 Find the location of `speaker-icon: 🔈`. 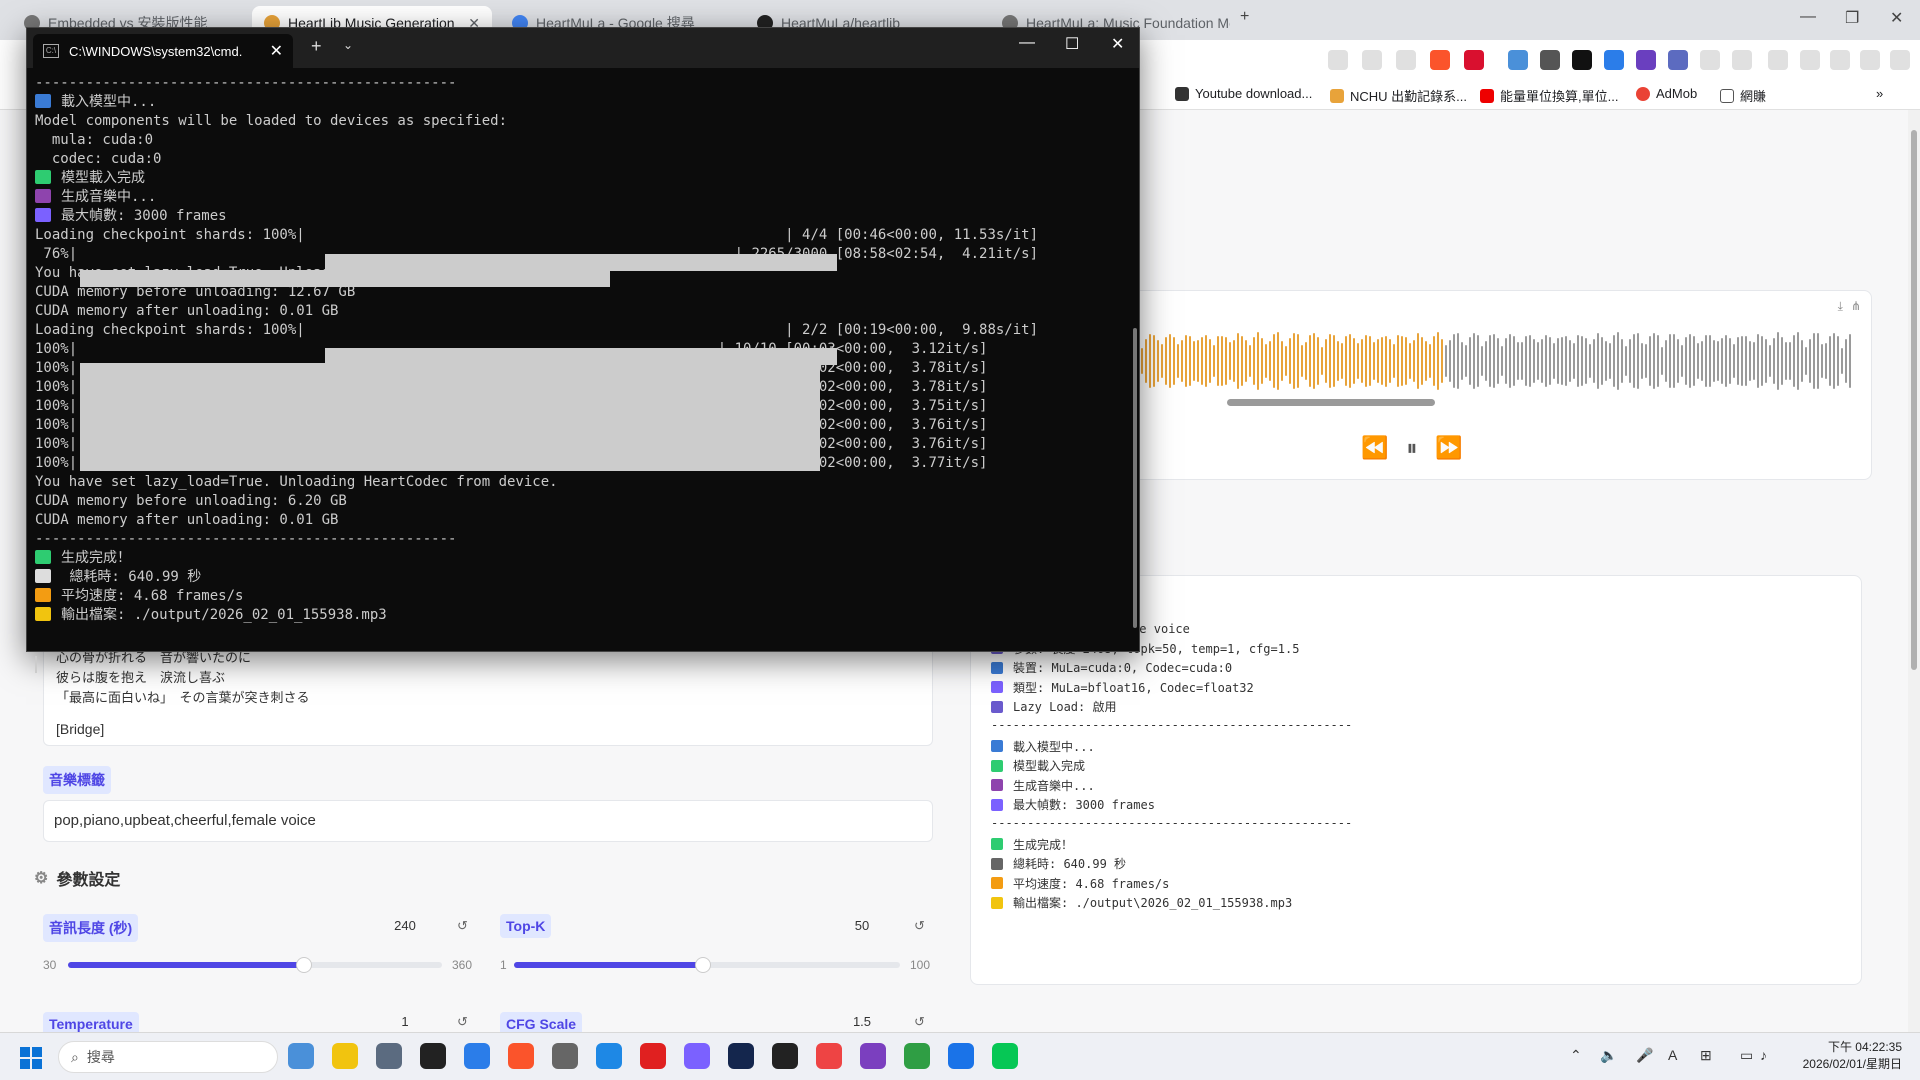

speaker-icon: 🔈 is located at coordinates (1608, 1055).